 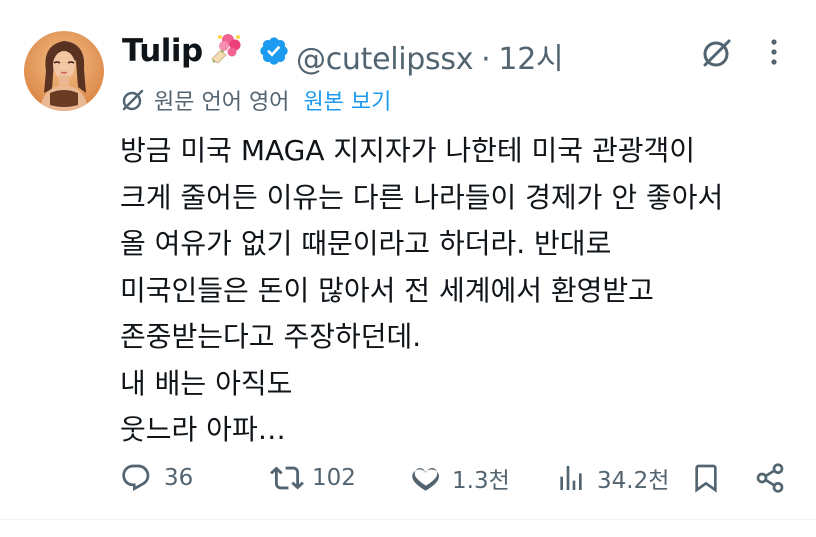 I want to click on heart-icon, so click(x=425, y=479).